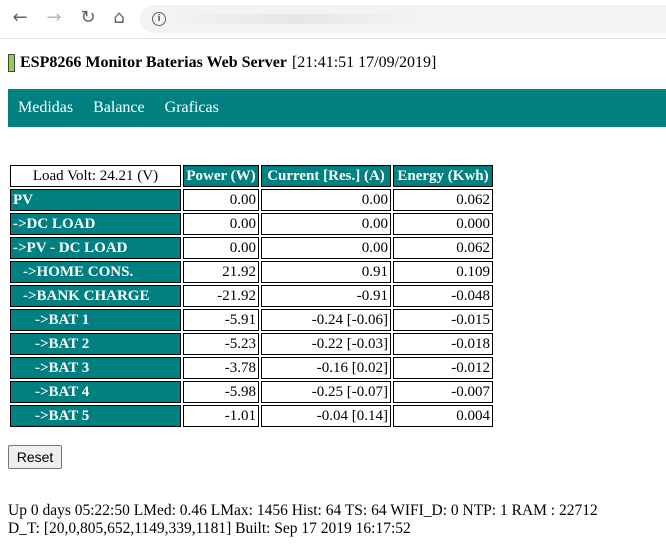  Describe the element at coordinates (294, 19) in the screenshot. I see `url-redacted` at that location.